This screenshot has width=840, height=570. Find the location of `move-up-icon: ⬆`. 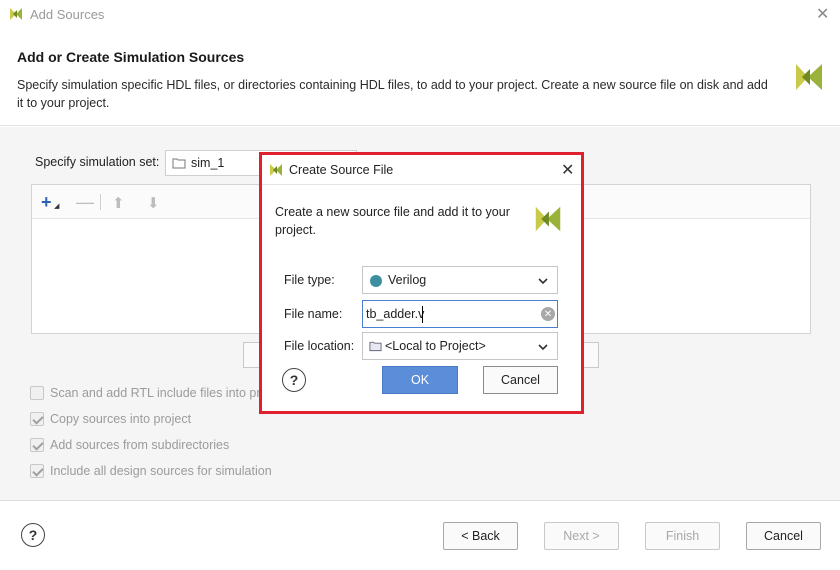

move-up-icon: ⬆ is located at coordinates (118, 203).